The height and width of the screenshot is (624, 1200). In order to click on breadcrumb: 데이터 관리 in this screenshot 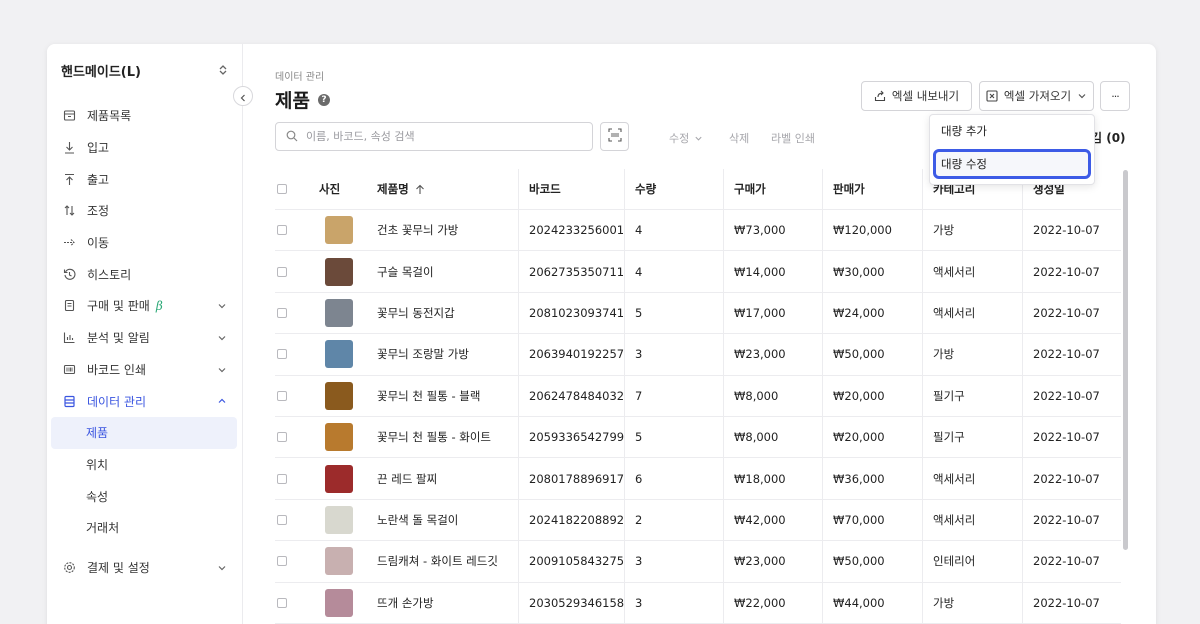, I will do `click(299, 75)`.